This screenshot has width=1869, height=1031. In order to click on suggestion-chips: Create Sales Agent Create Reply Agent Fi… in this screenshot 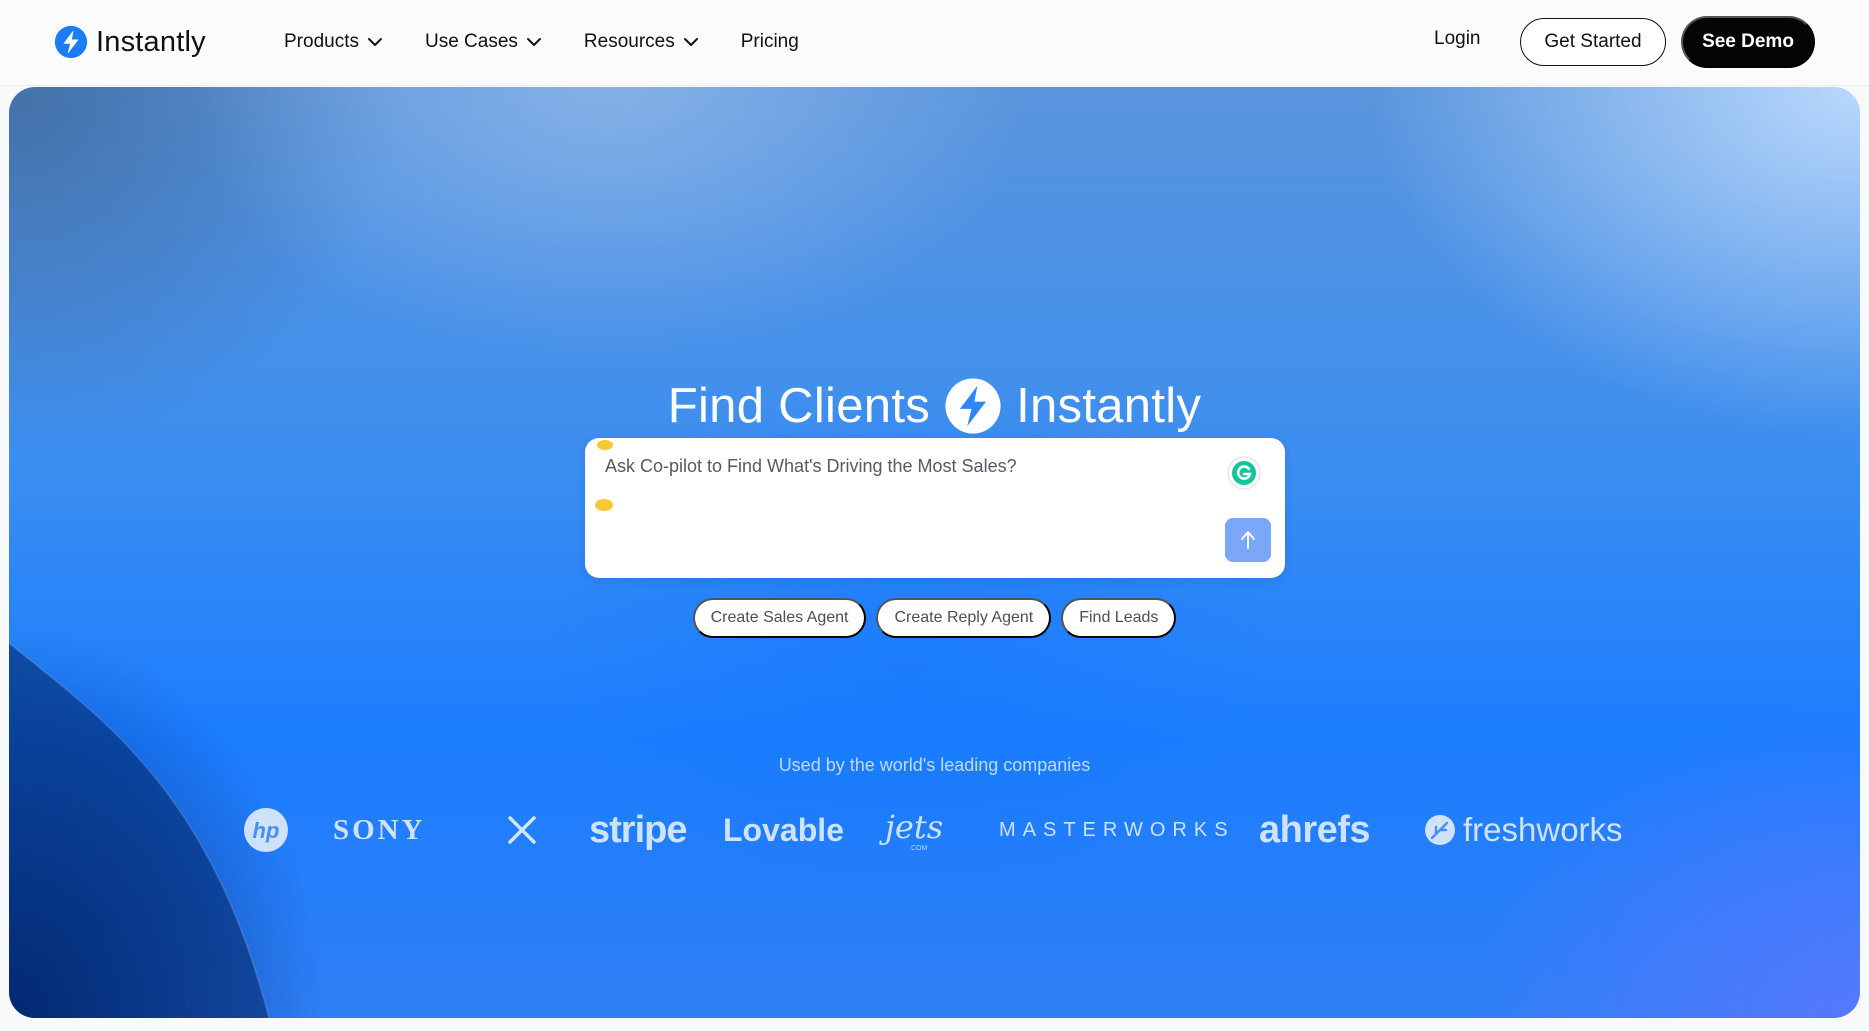, I will do `click(934, 618)`.